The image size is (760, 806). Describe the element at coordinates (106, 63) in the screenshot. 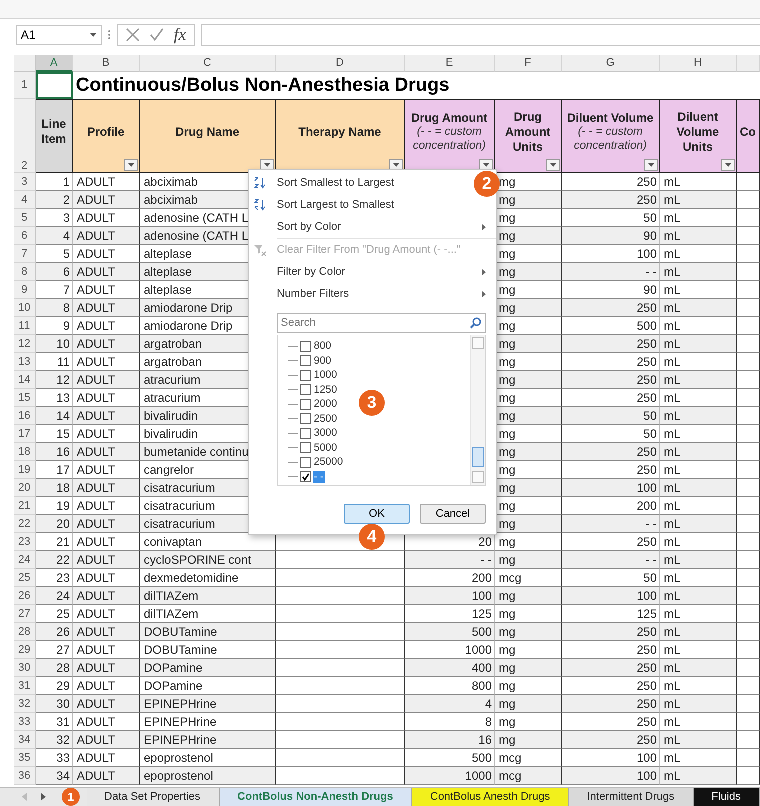

I see `column-letter: B` at that location.